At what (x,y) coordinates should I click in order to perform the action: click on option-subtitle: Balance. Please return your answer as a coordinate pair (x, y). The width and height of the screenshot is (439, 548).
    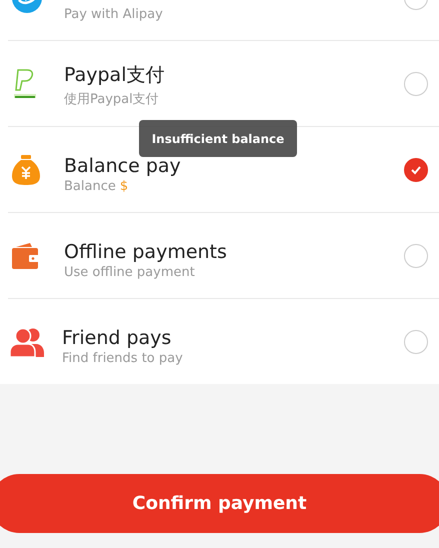
    Looking at the image, I should click on (90, 186).